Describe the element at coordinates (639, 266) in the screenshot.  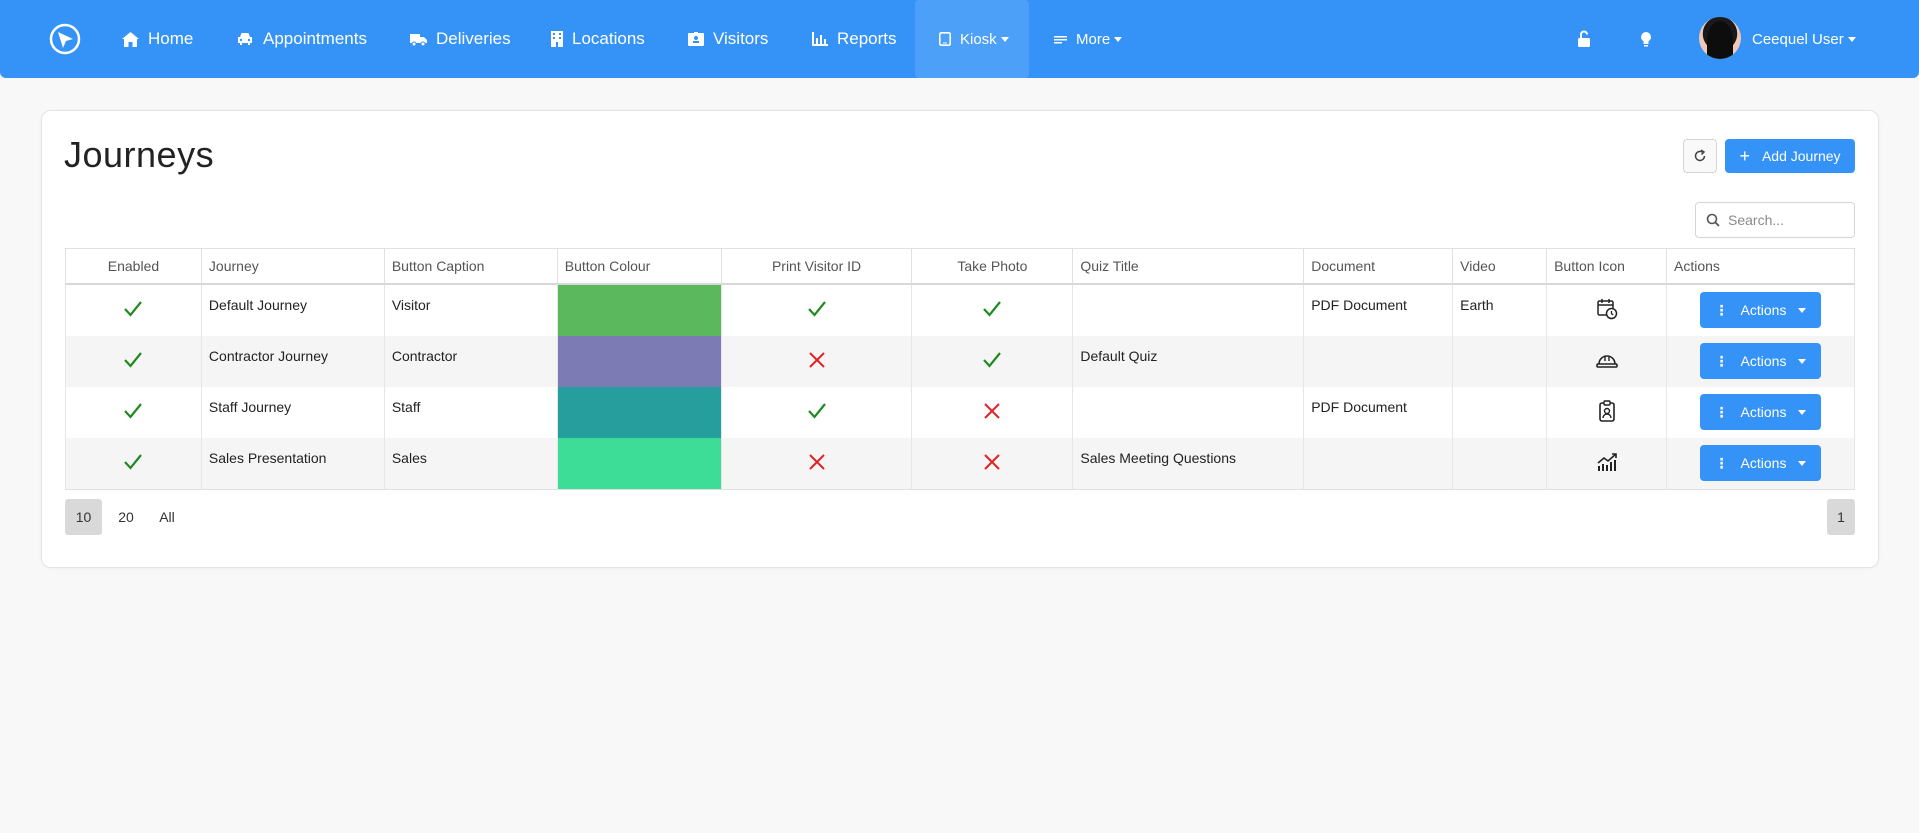
I see `col-button-colour: Button Colour` at that location.